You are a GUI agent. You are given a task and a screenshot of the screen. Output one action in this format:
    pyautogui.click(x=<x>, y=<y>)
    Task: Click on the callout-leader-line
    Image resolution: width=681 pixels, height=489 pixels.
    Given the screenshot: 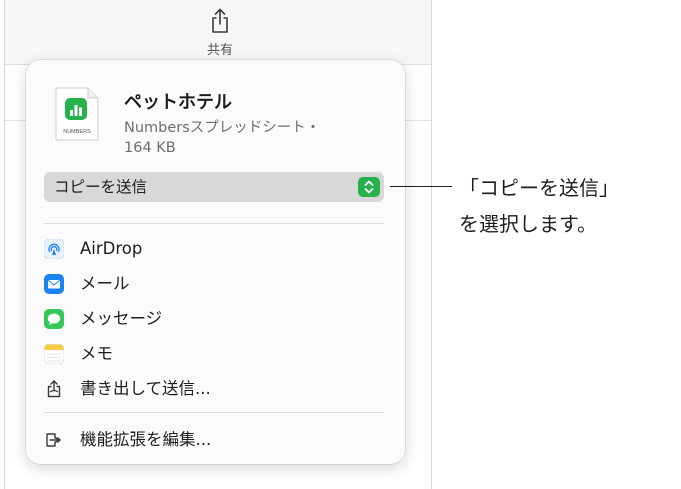 What is the action you would take?
    pyautogui.click(x=421, y=186)
    